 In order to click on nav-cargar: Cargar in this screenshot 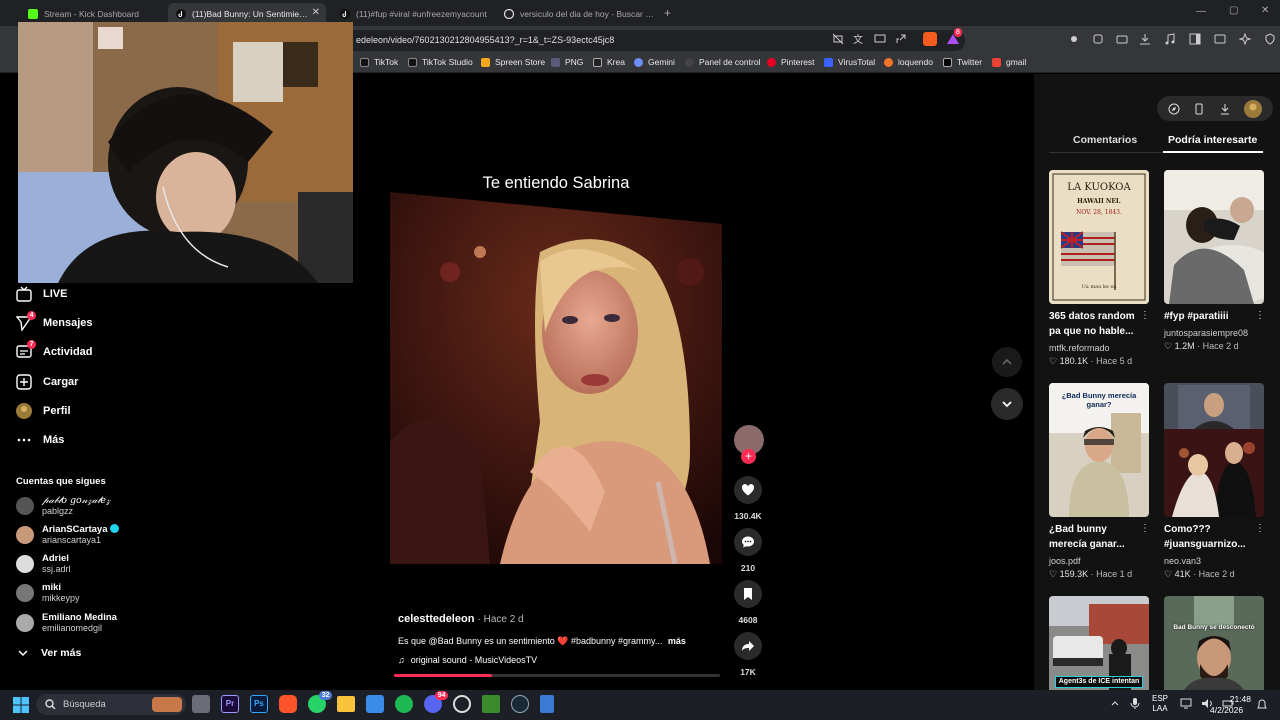, I will do `click(47, 382)`.